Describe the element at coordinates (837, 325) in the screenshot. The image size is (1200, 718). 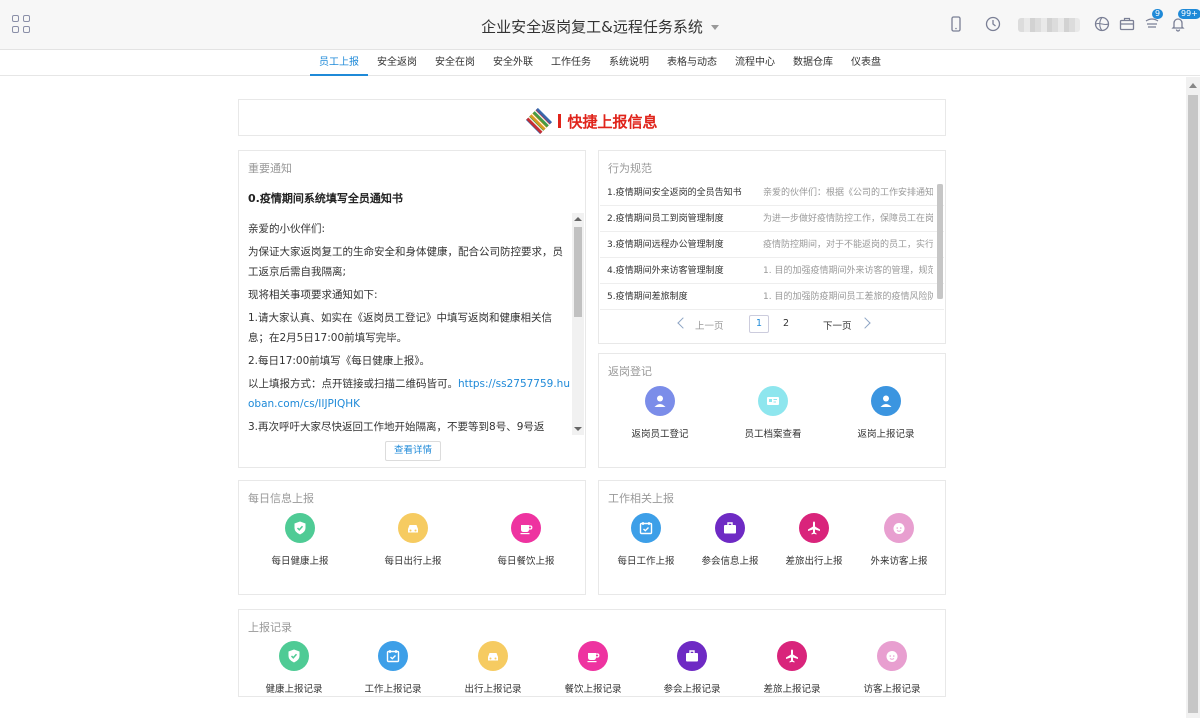
I see `next-page-button: 下一页` at that location.